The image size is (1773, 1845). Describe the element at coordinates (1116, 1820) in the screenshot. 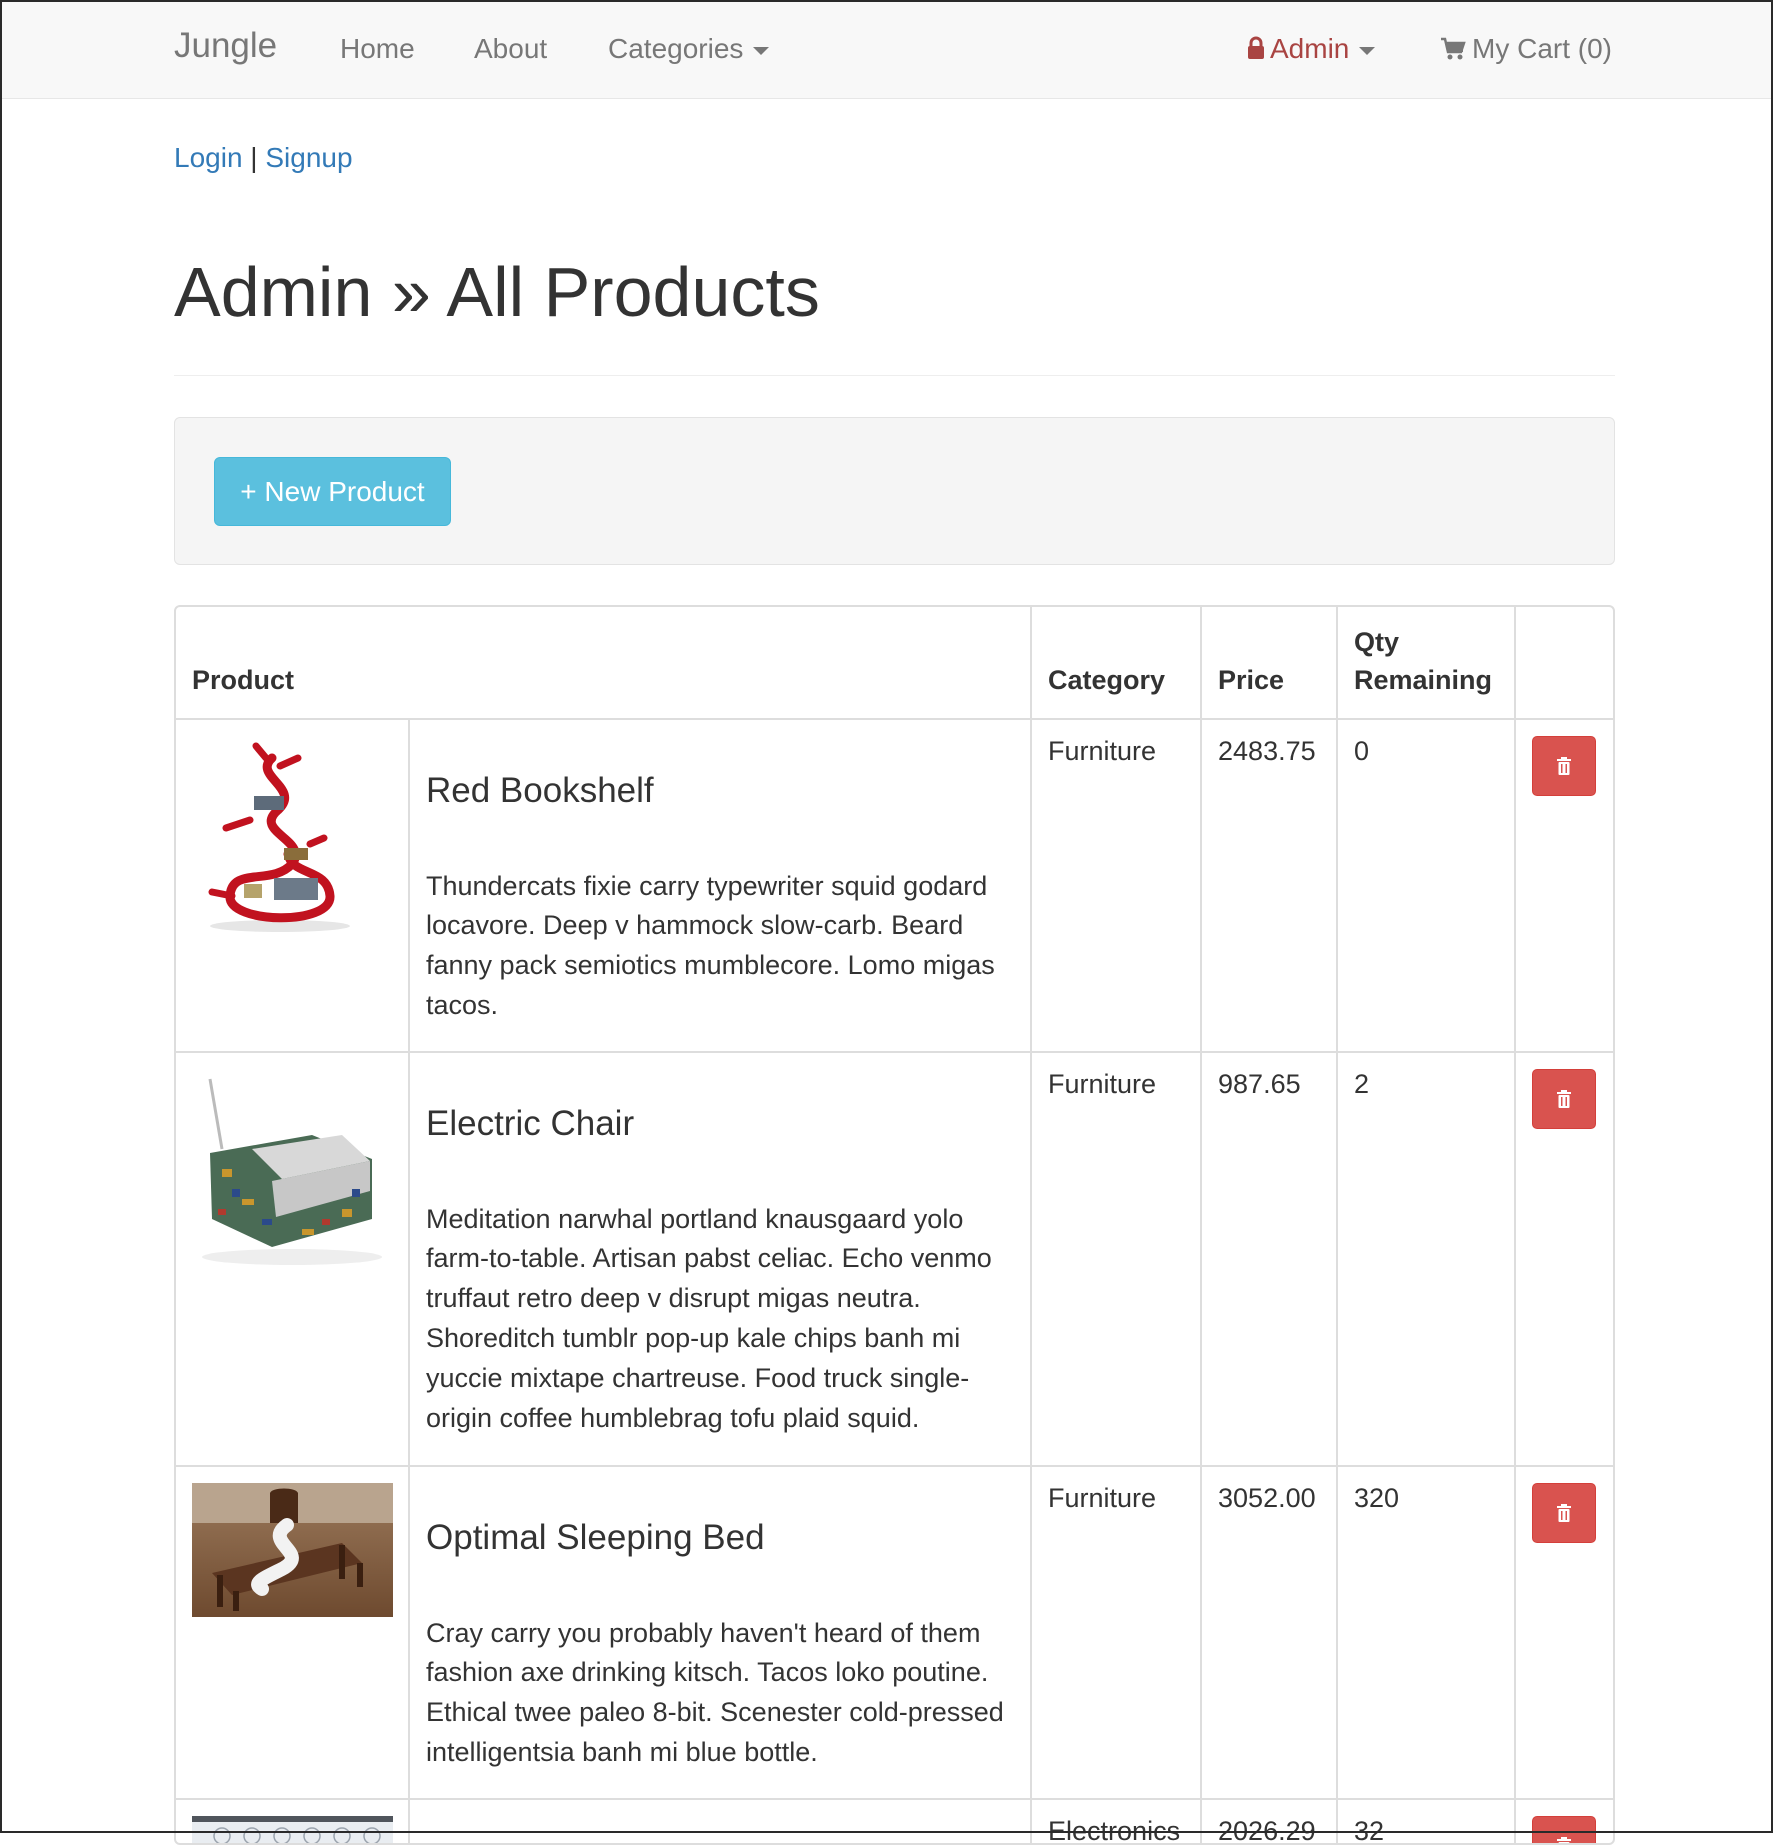

I see `product-category: Electronics` at that location.